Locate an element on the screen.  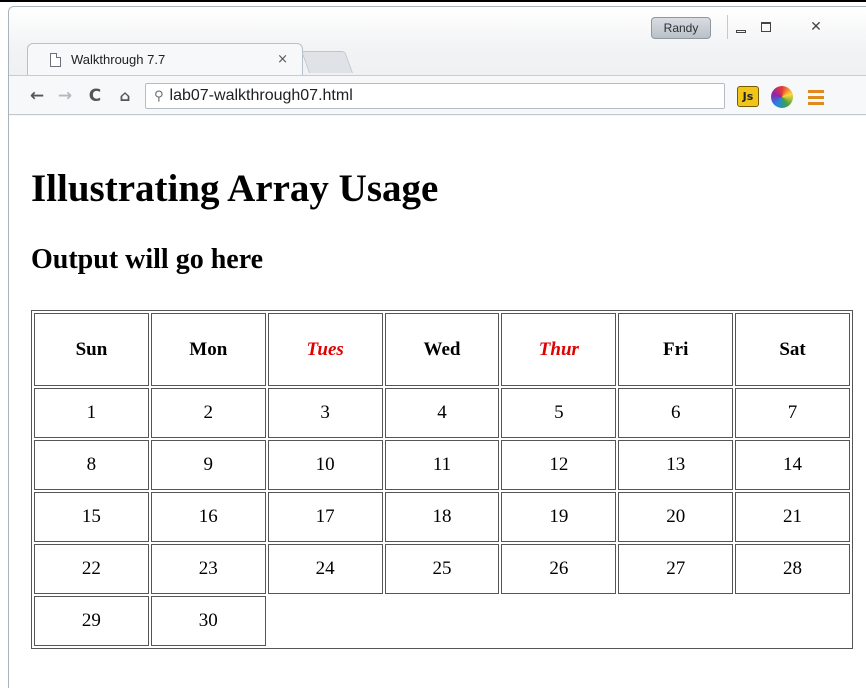
menu-button is located at coordinates (816, 97).